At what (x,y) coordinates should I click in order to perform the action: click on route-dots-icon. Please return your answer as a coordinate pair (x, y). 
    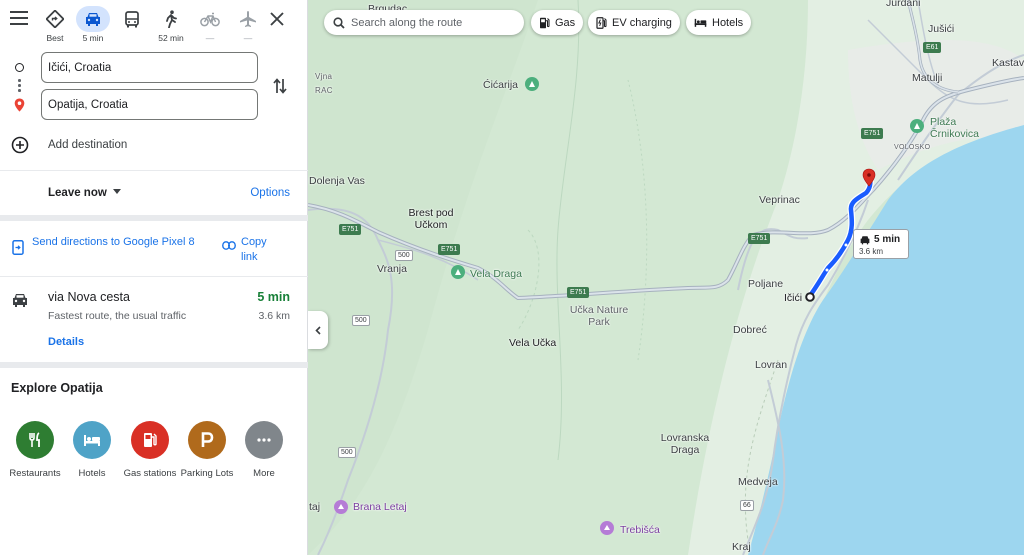
    Looking at the image, I should click on (19, 86).